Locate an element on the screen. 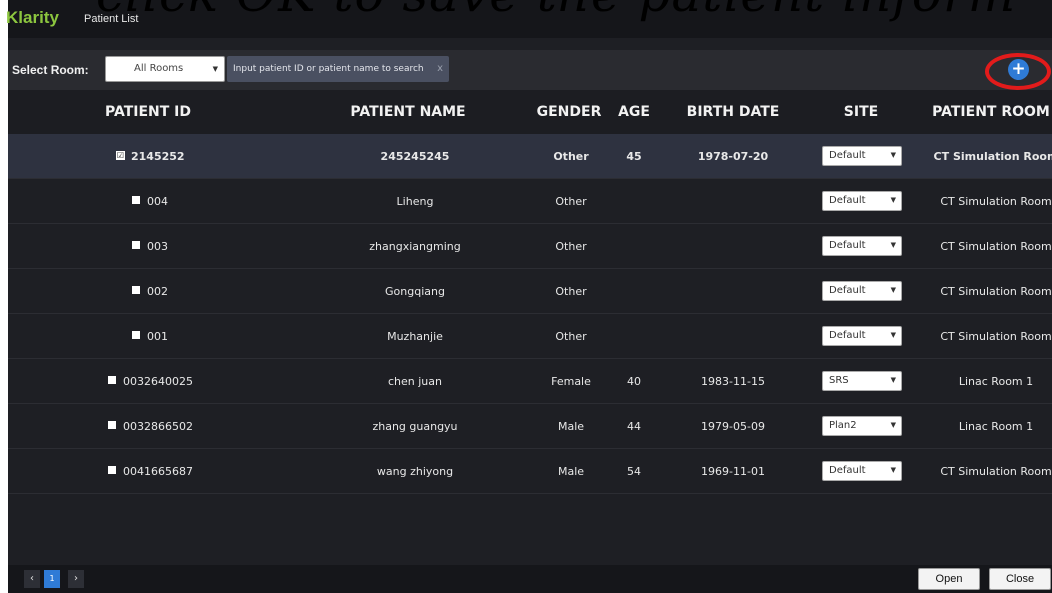 The width and height of the screenshot is (1052, 593). cell-patient-id: 003 is located at coordinates (157, 246).